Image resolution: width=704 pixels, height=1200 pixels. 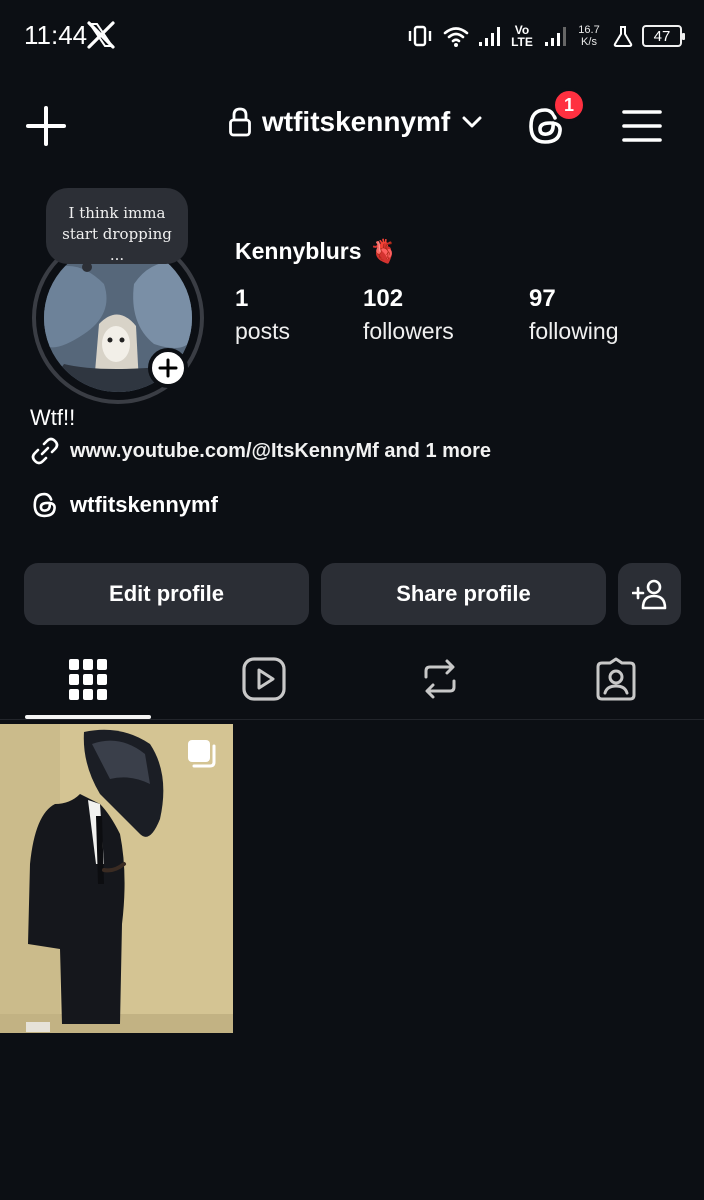 What do you see at coordinates (298, 251) in the screenshot?
I see `display-name-text: Kennyblurs` at bounding box center [298, 251].